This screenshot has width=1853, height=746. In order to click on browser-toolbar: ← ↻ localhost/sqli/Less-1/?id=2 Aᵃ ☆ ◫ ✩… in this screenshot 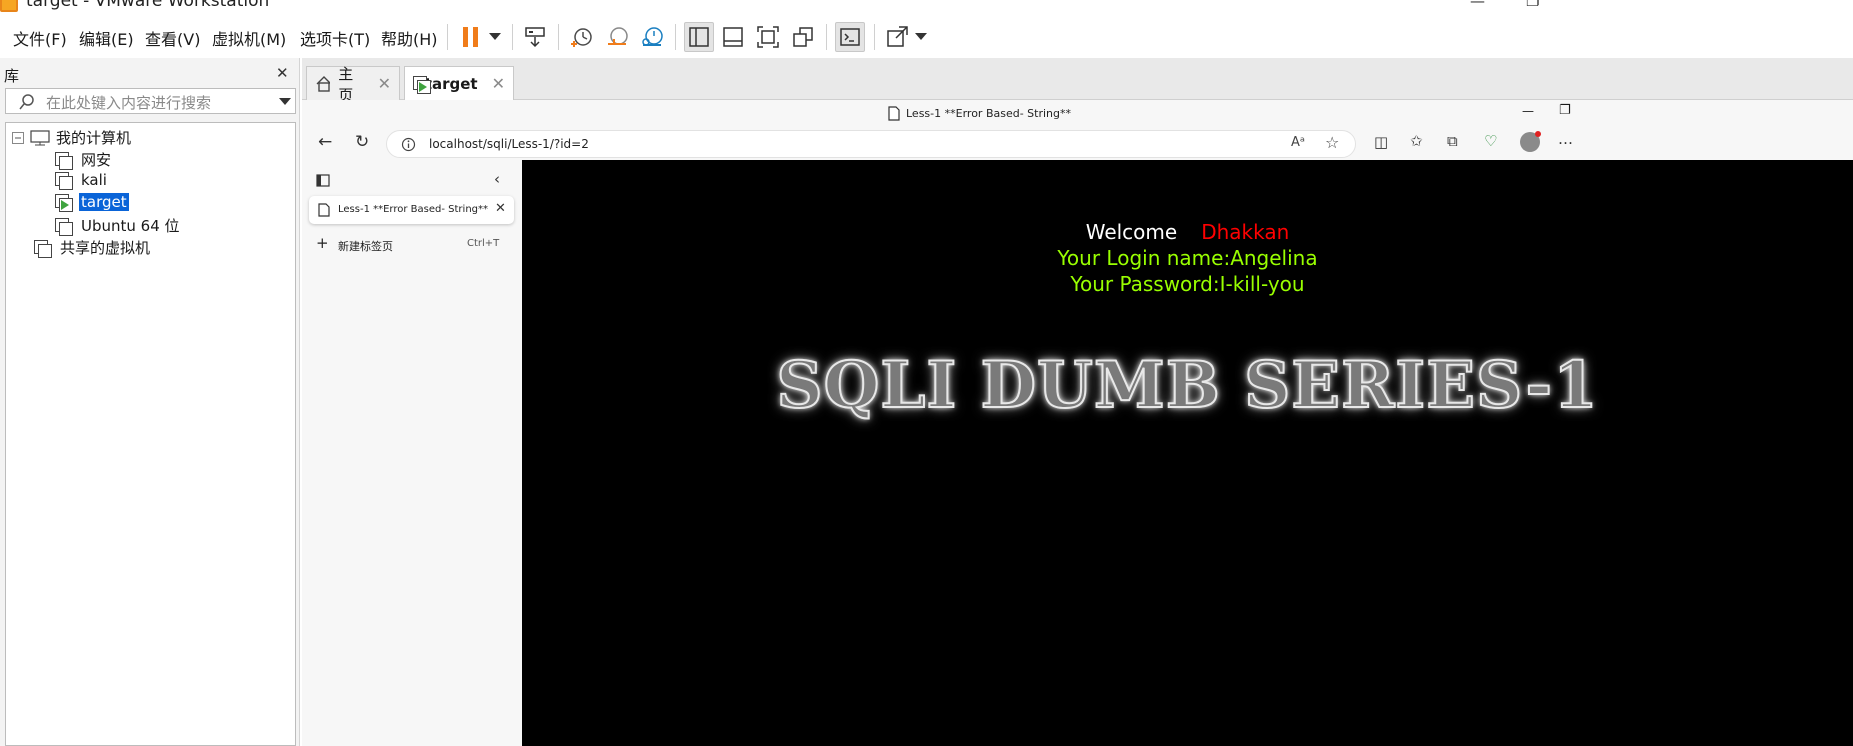, I will do `click(1077, 144)`.